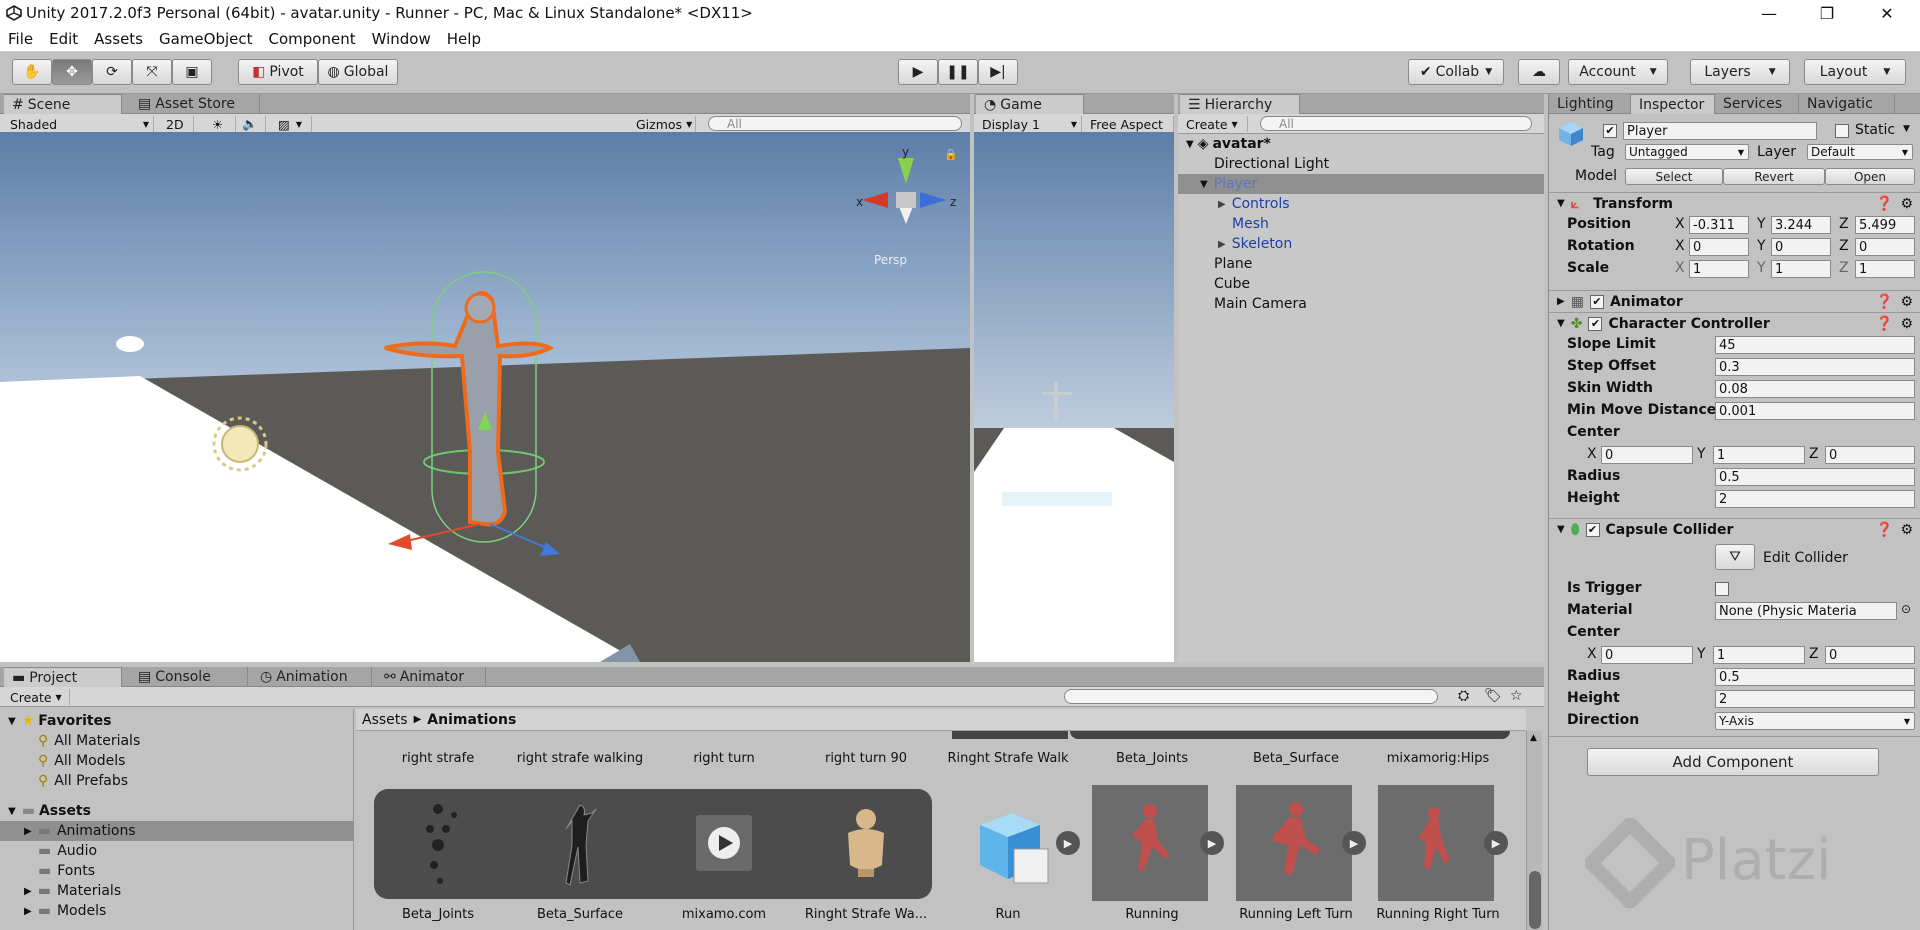 This screenshot has width=1920, height=930. I want to click on asset-thumb-running-right-turn, so click(1436, 843).